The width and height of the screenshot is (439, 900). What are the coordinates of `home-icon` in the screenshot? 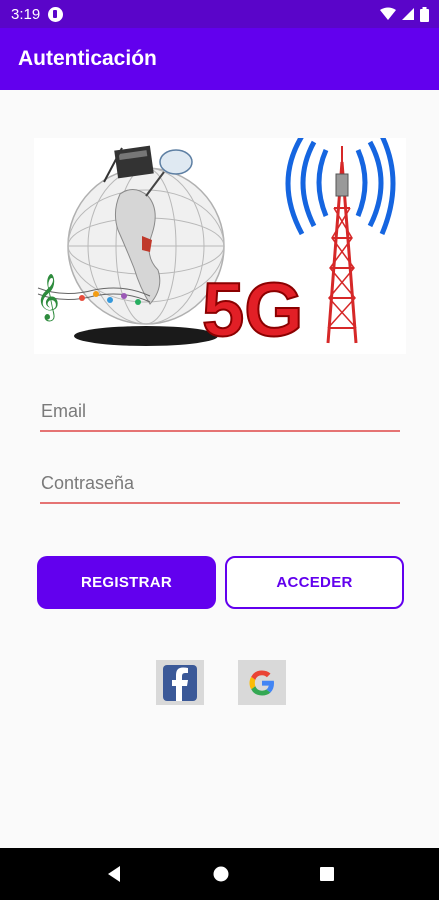 It's located at (221, 874).